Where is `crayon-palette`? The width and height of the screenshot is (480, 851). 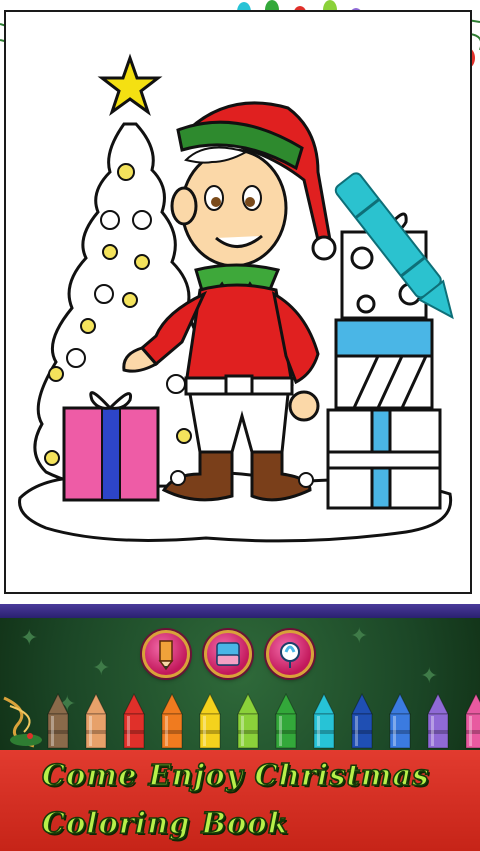 crayon-palette is located at coordinates (241, 720).